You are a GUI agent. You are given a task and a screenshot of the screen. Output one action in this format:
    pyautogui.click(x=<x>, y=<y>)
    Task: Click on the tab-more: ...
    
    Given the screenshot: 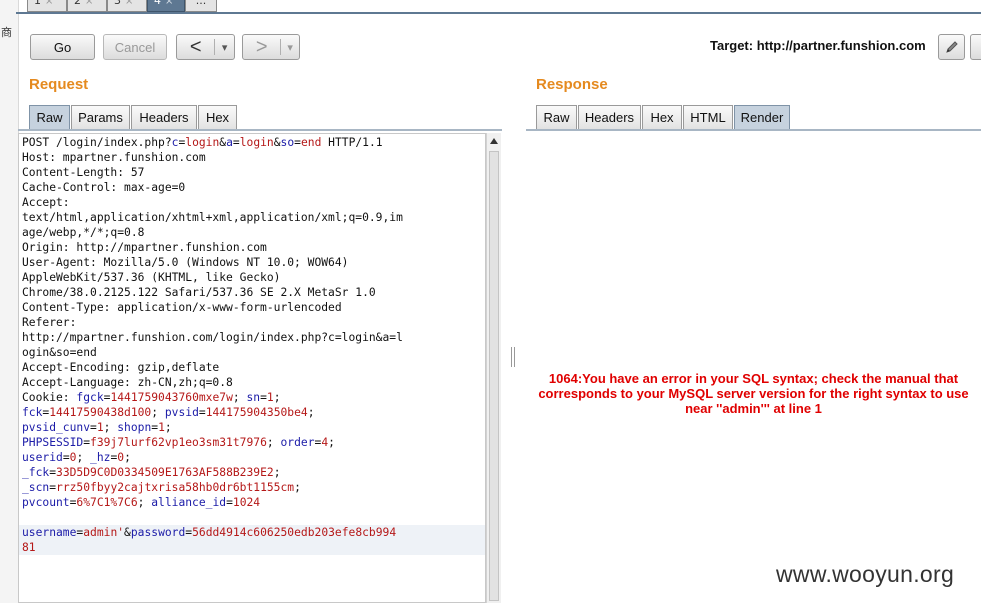 What is the action you would take?
    pyautogui.click(x=201, y=6)
    